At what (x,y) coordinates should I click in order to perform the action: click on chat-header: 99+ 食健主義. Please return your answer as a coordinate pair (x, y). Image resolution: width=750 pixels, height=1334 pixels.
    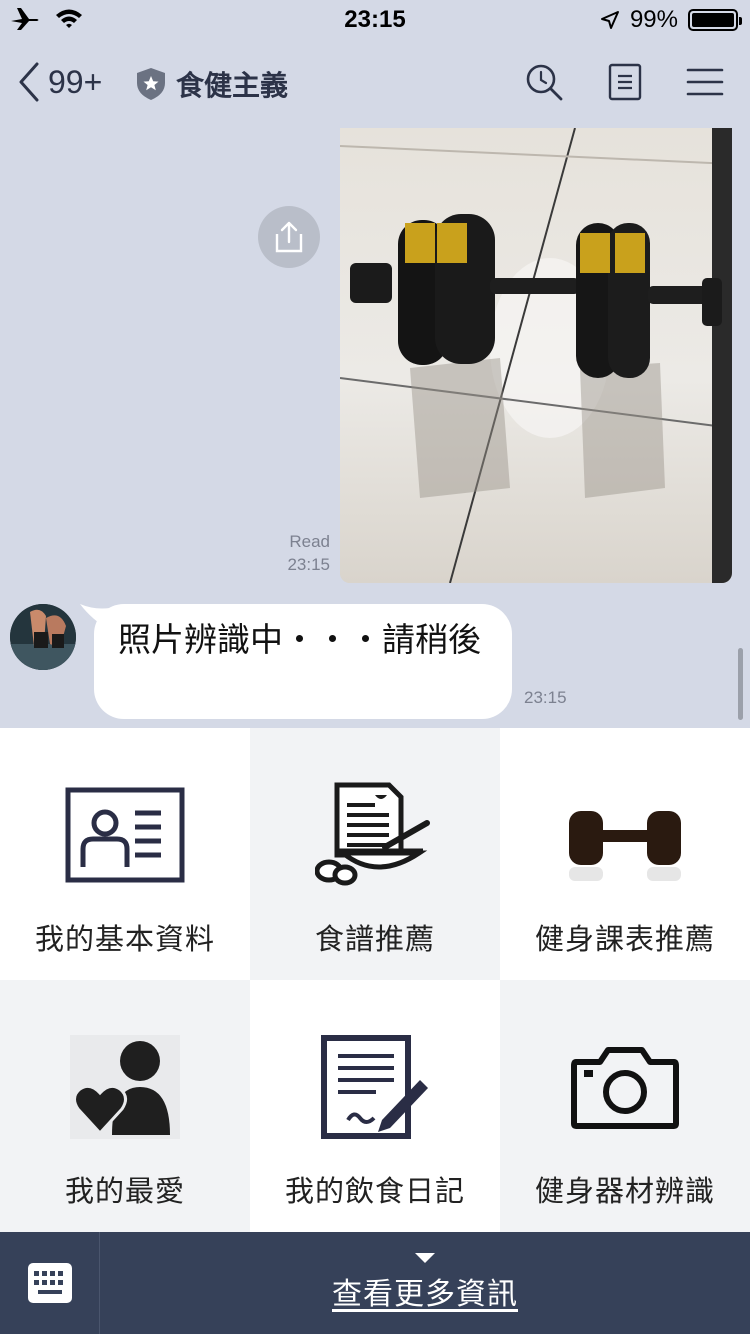
    Looking at the image, I should click on (375, 84).